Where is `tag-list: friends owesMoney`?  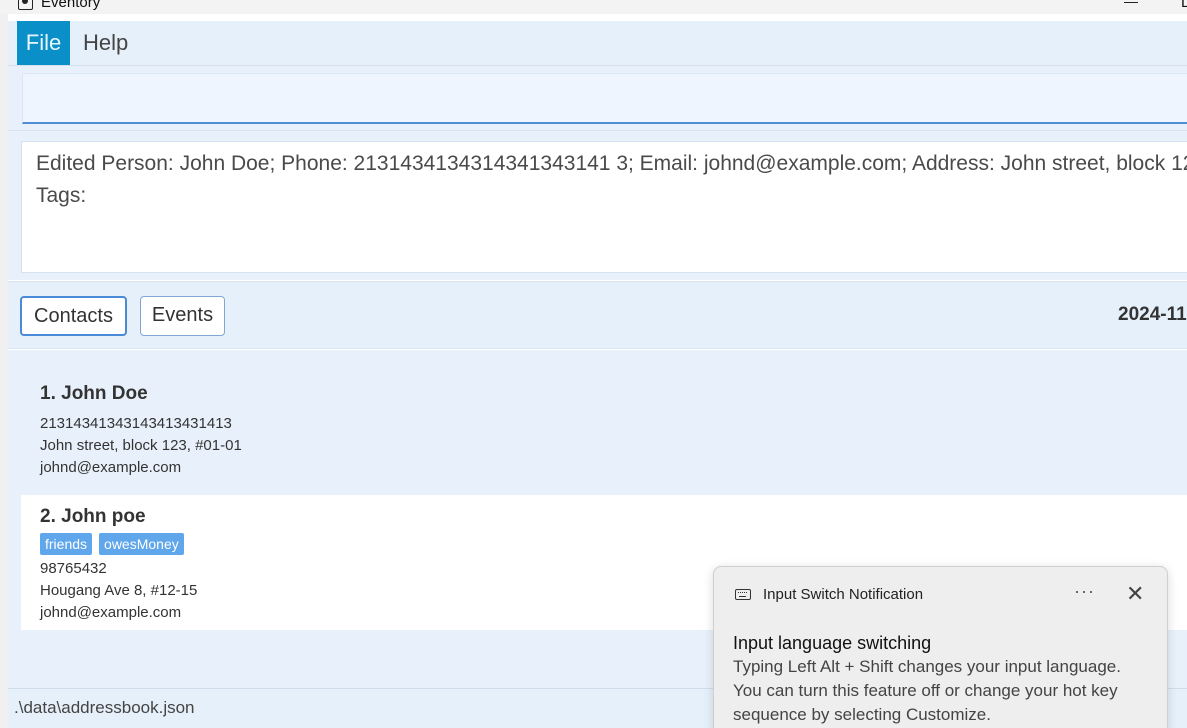
tag-list: friends owesMoney is located at coordinates (112, 544).